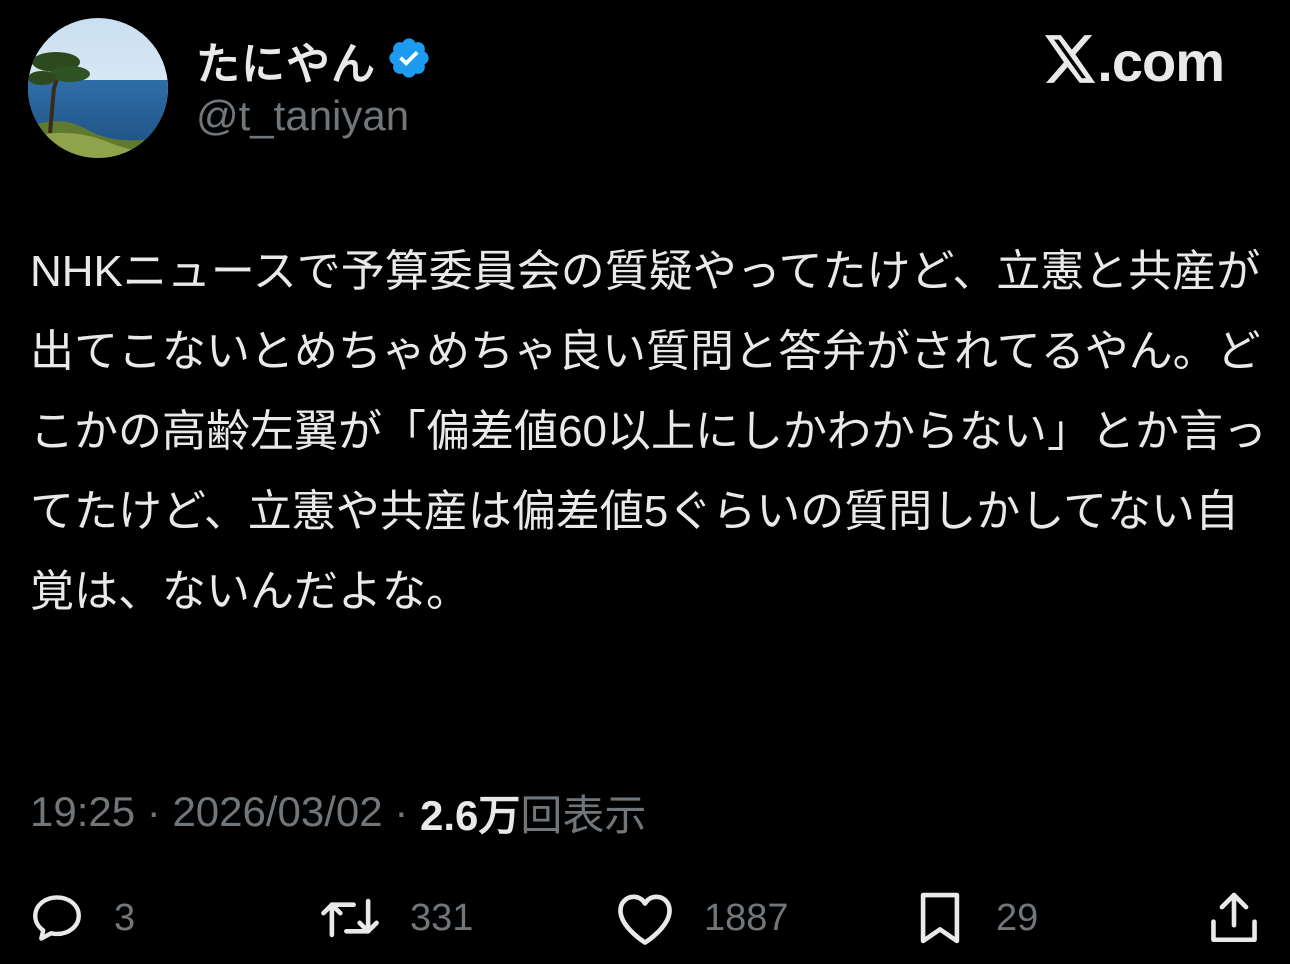 This screenshot has width=1290, height=964. What do you see at coordinates (1071, 61) in the screenshot?
I see `x-logo-icon` at bounding box center [1071, 61].